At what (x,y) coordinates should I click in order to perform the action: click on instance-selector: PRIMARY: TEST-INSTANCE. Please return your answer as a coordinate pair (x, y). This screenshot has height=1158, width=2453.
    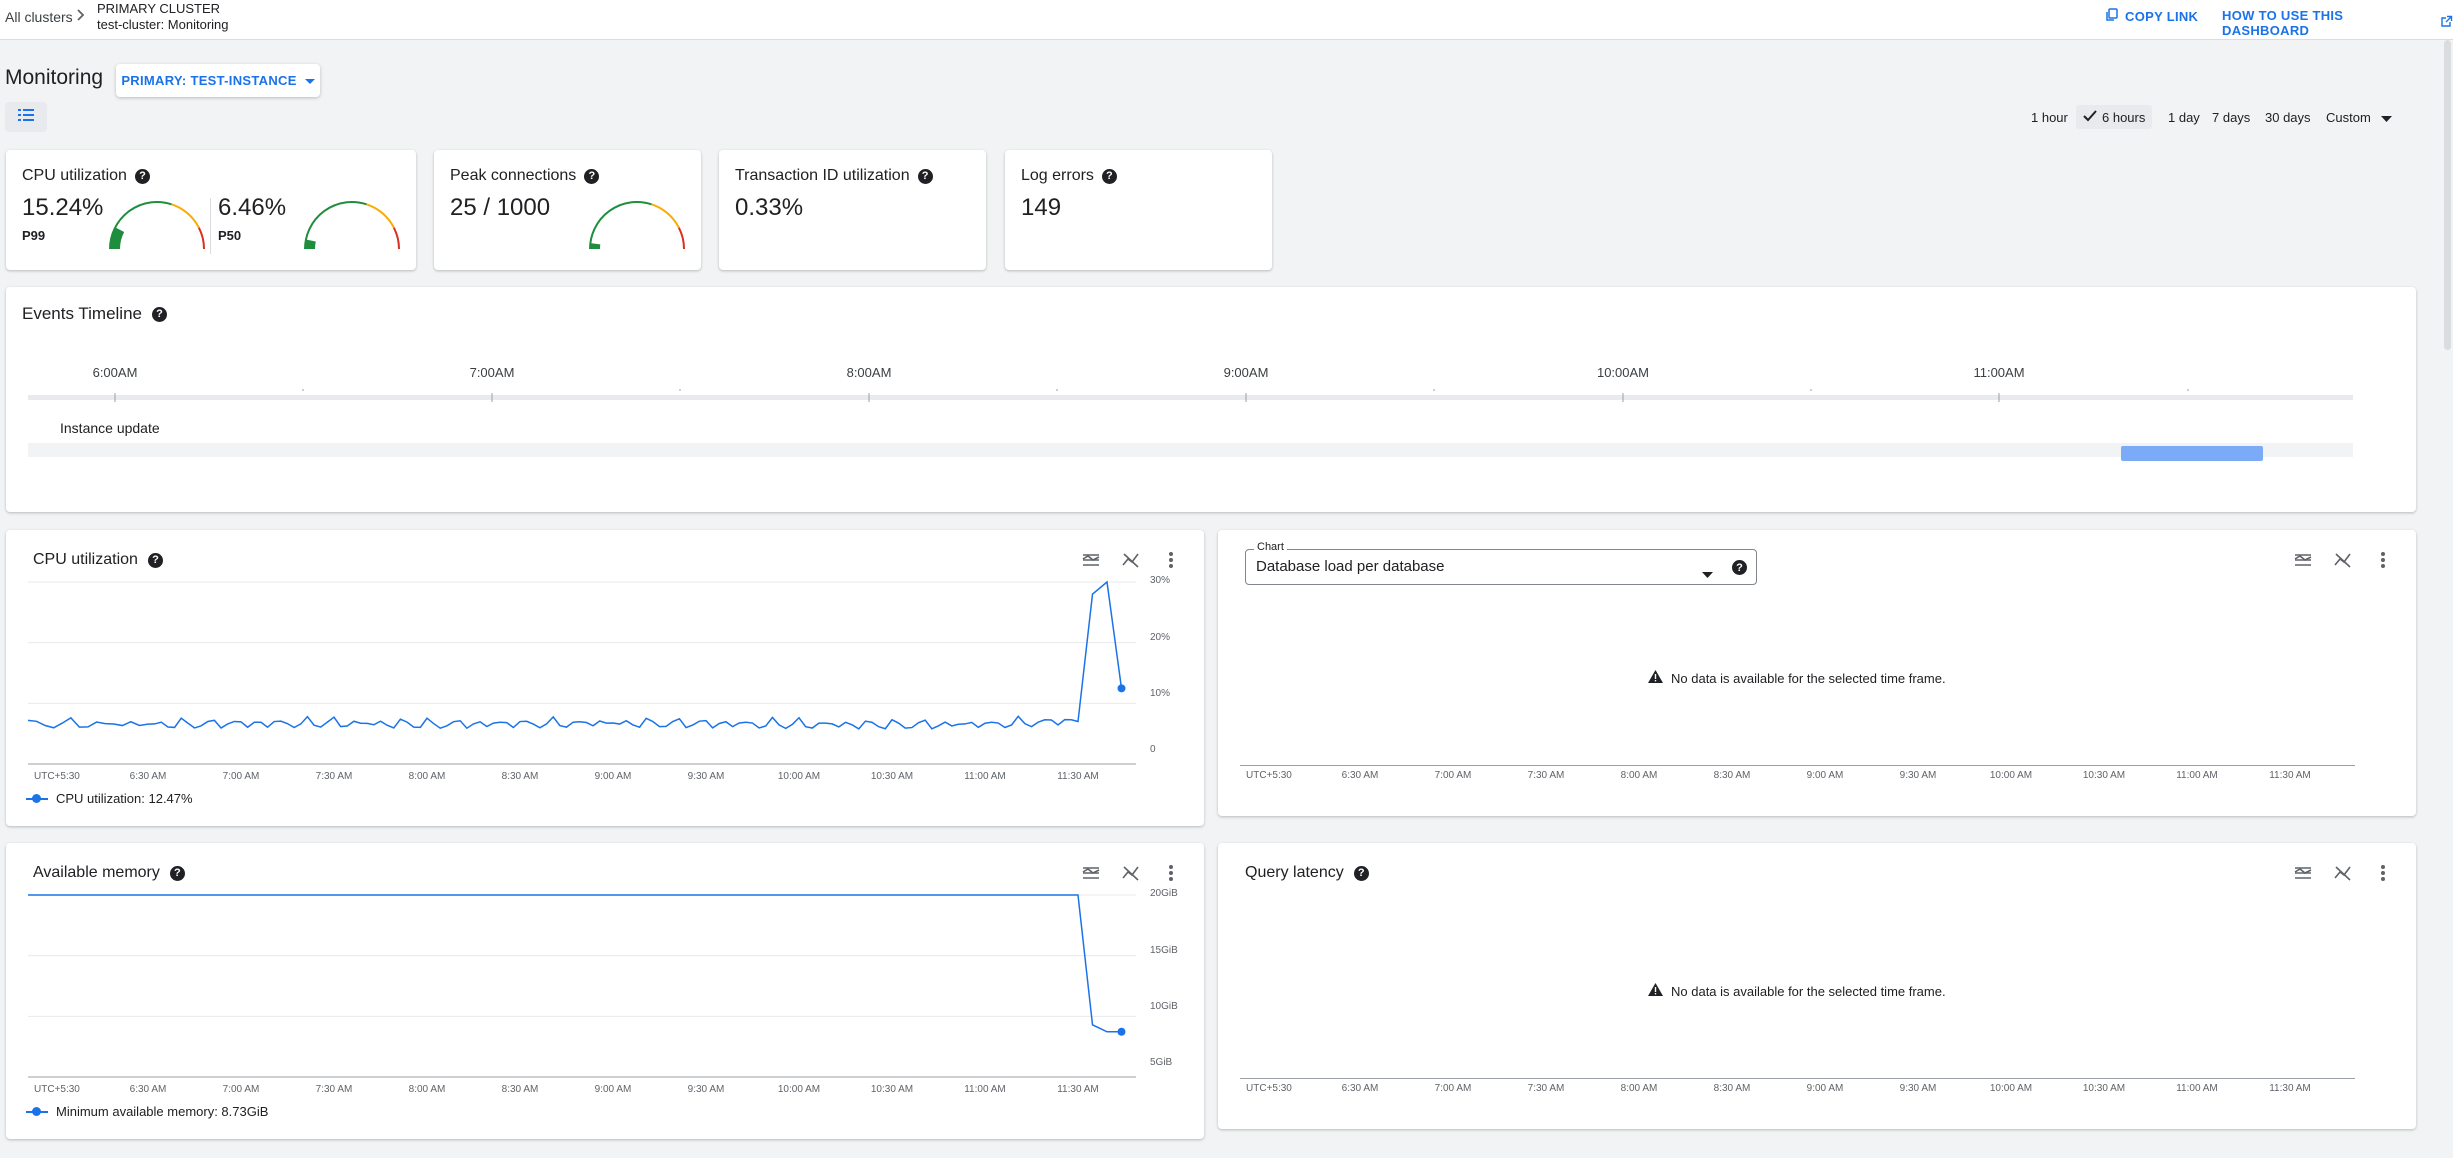
    Looking at the image, I should click on (218, 80).